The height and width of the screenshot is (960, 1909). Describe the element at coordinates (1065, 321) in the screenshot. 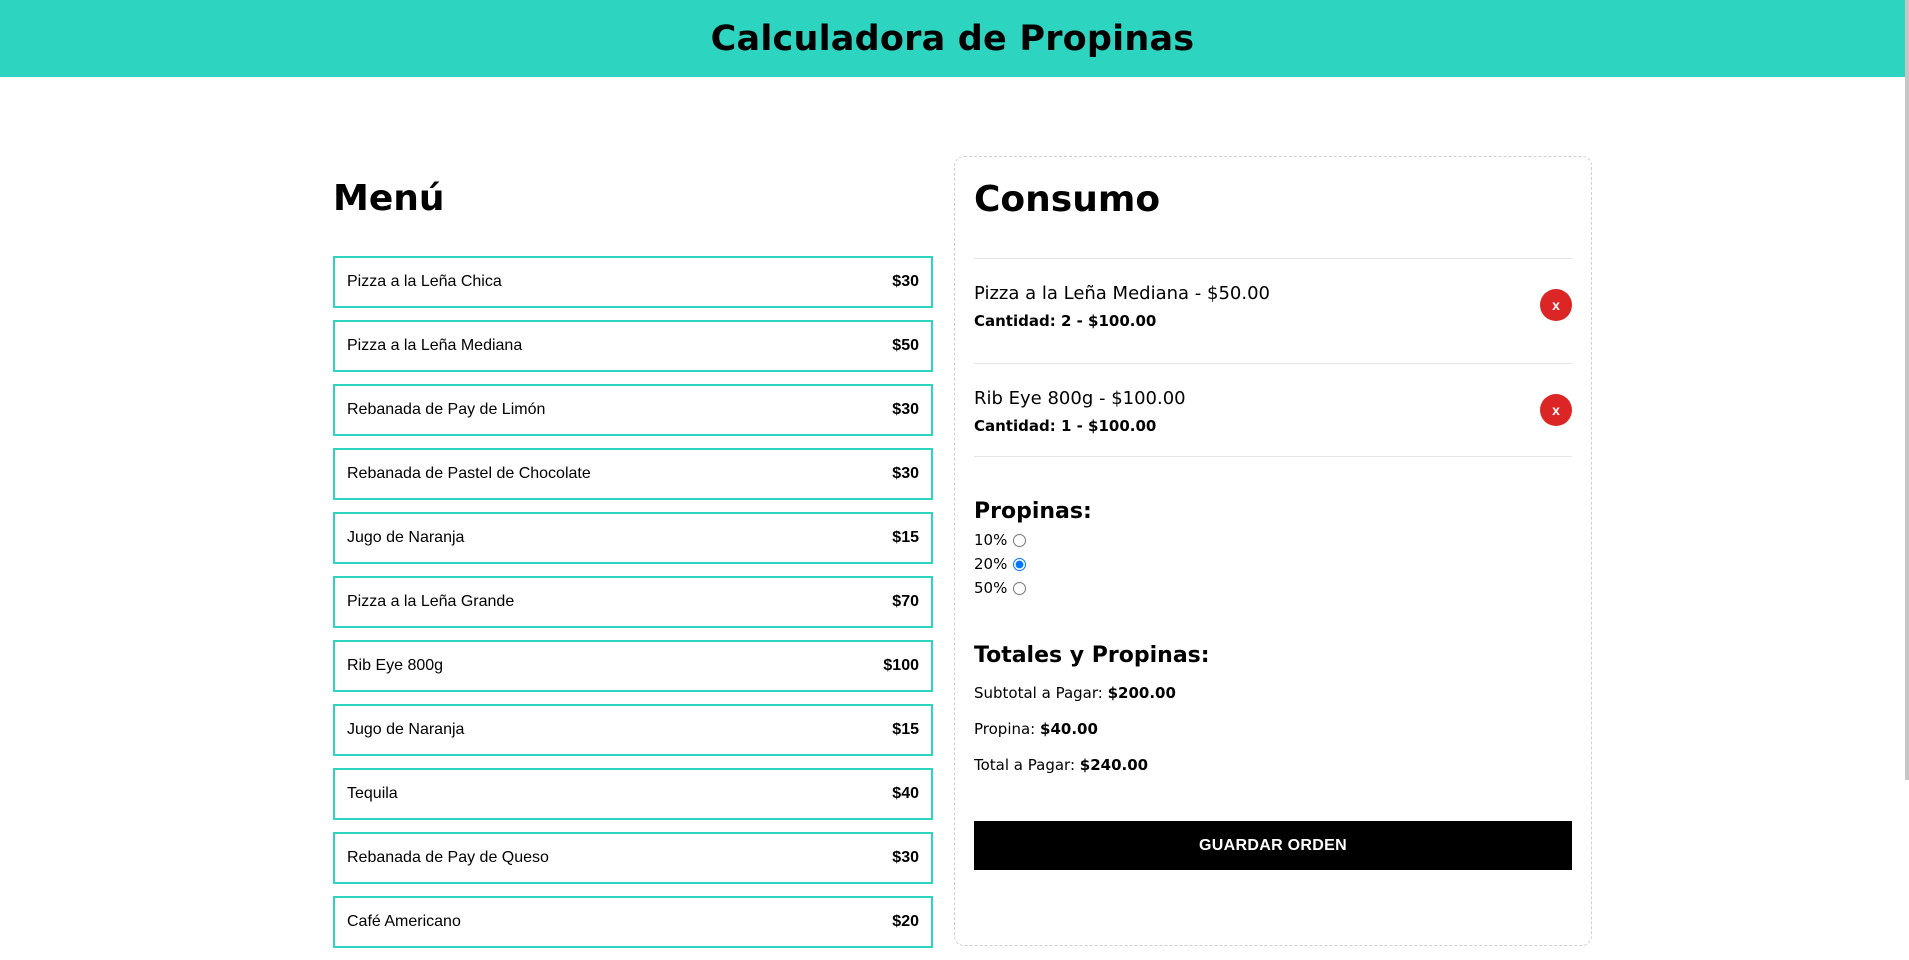

I see `order-item-quantity: Cantidad: 2 - $100.00` at that location.